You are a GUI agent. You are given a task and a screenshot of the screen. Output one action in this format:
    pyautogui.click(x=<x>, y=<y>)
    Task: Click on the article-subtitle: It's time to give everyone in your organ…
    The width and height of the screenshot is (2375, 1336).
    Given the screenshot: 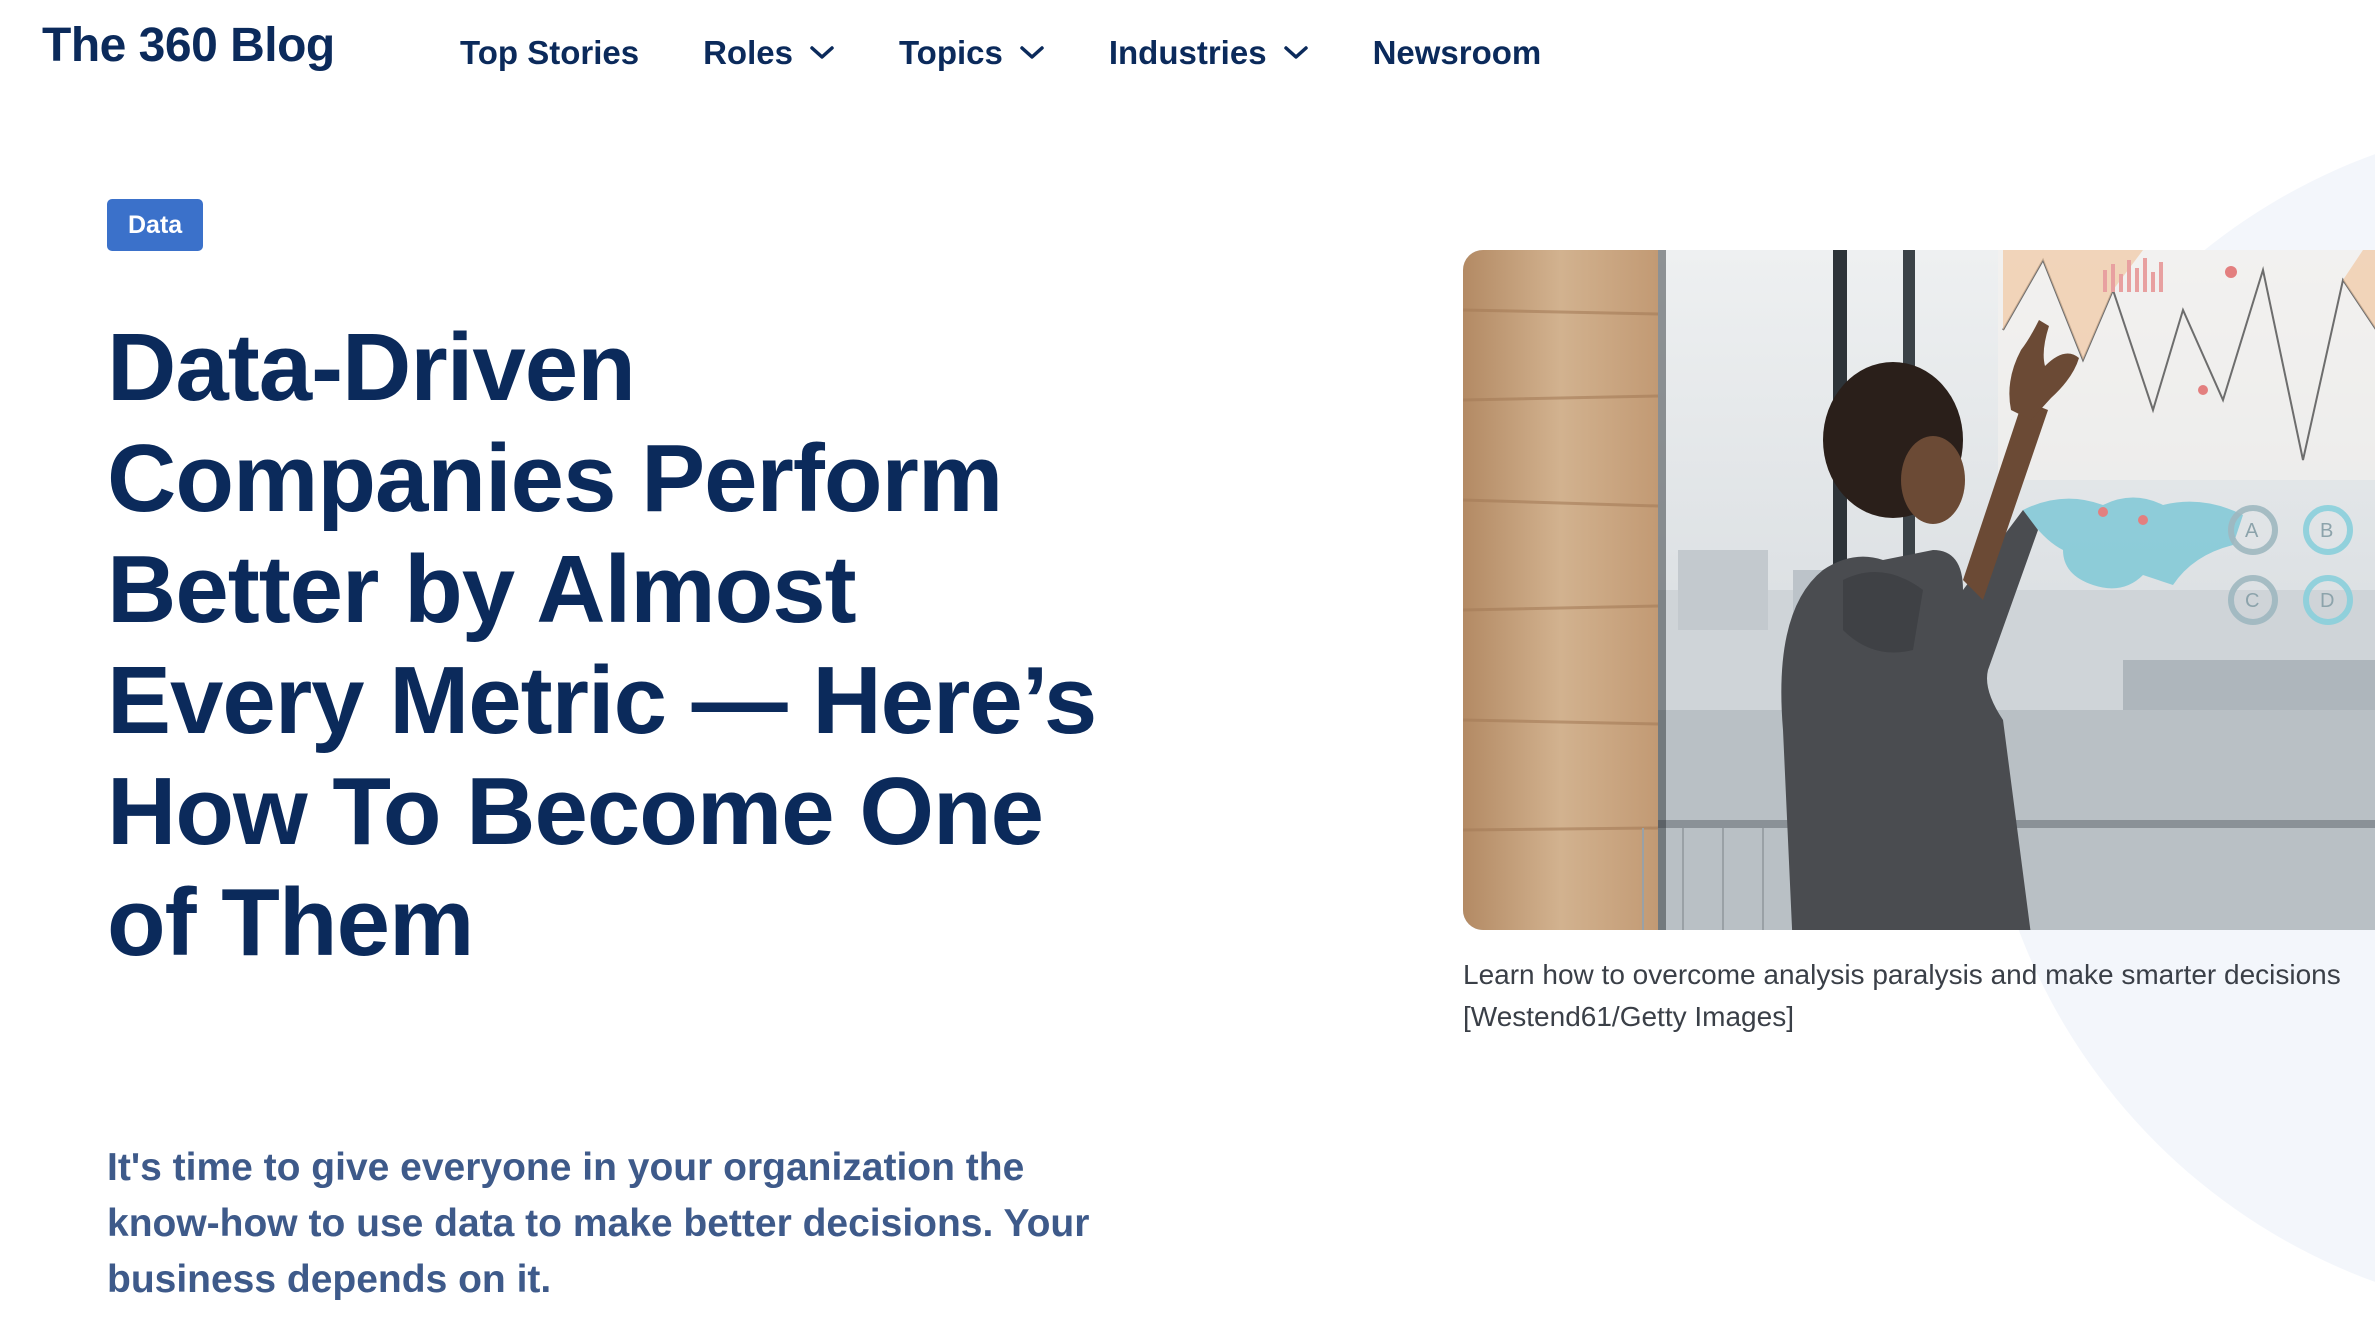 What is the action you would take?
    pyautogui.click(x=598, y=1223)
    